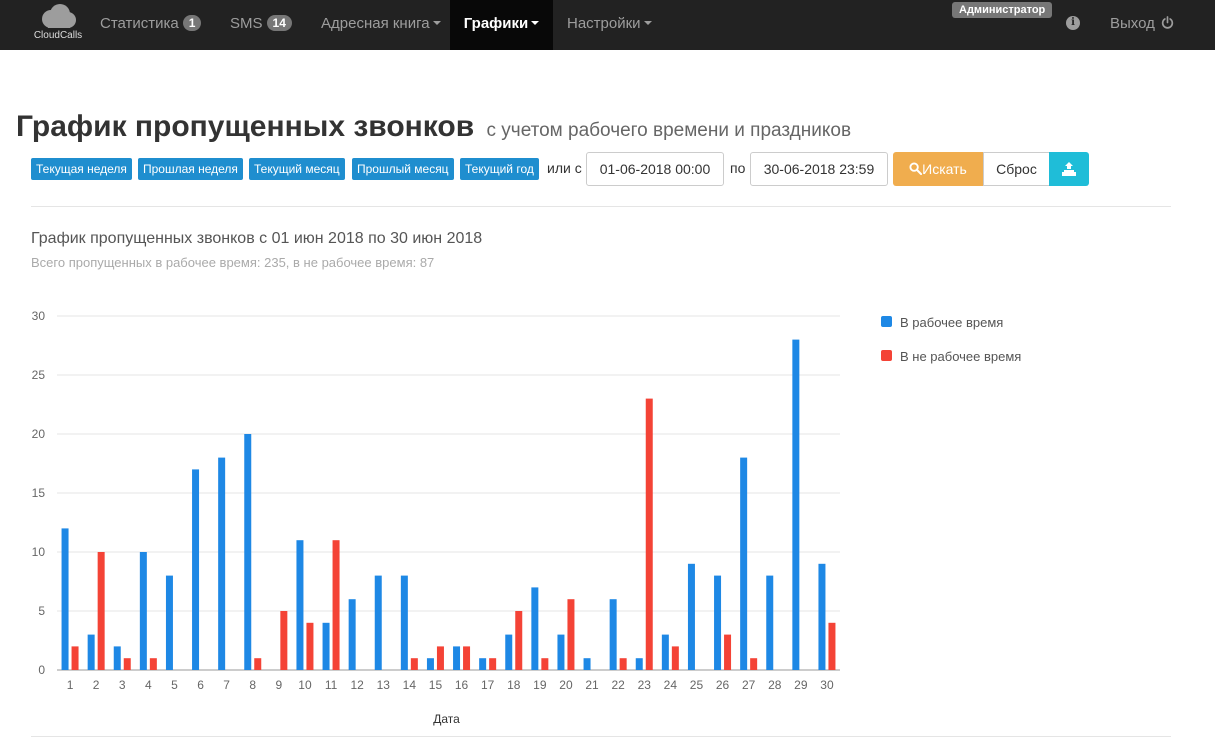 This screenshot has height=744, width=1215. What do you see at coordinates (671, 685) in the screenshot?
I see `x-tick-label: 24` at bounding box center [671, 685].